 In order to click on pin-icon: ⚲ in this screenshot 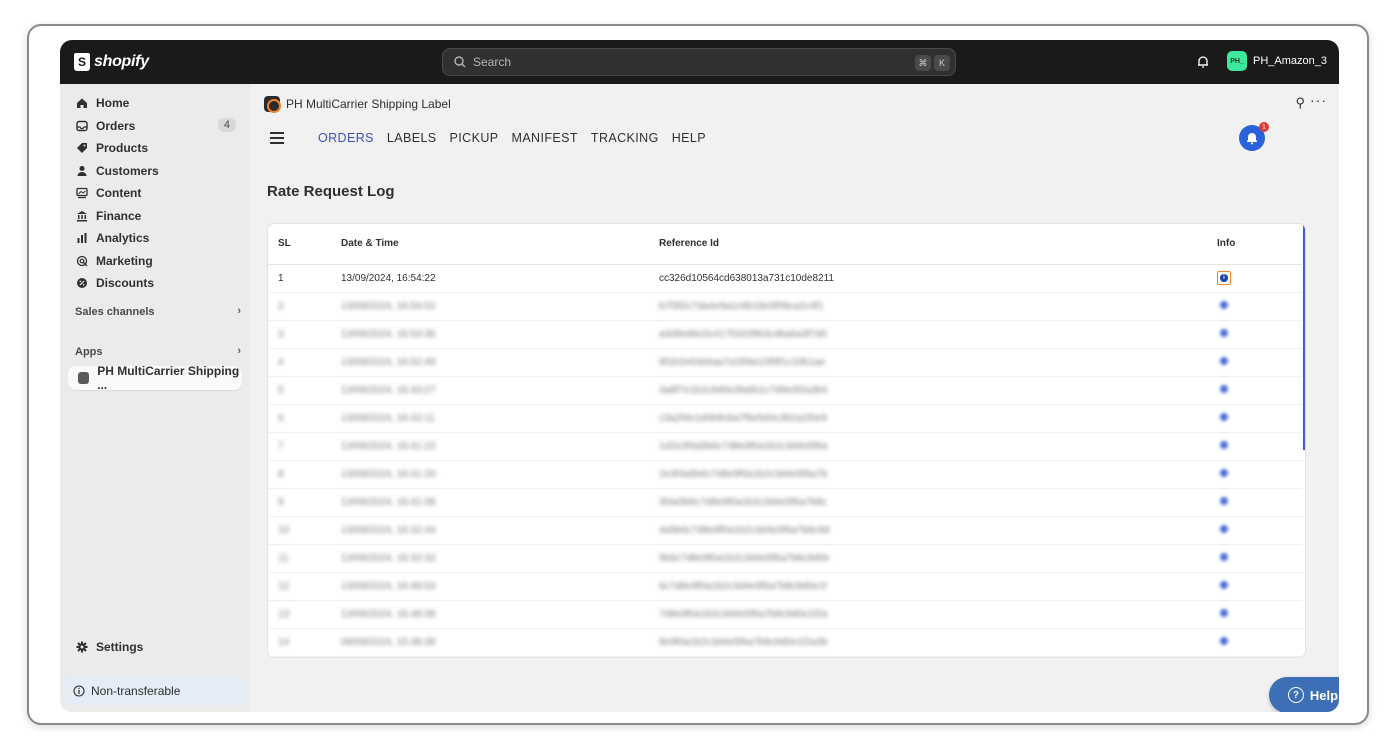, I will do `click(1300, 103)`.